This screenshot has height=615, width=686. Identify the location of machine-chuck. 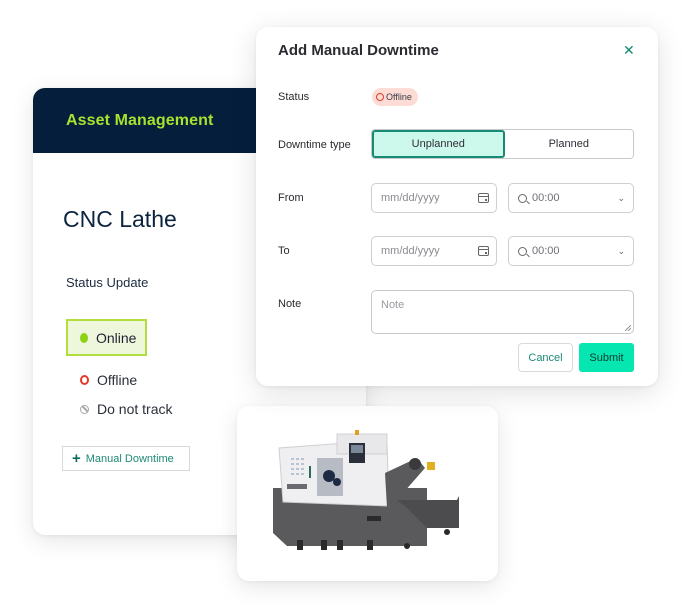
(329, 476).